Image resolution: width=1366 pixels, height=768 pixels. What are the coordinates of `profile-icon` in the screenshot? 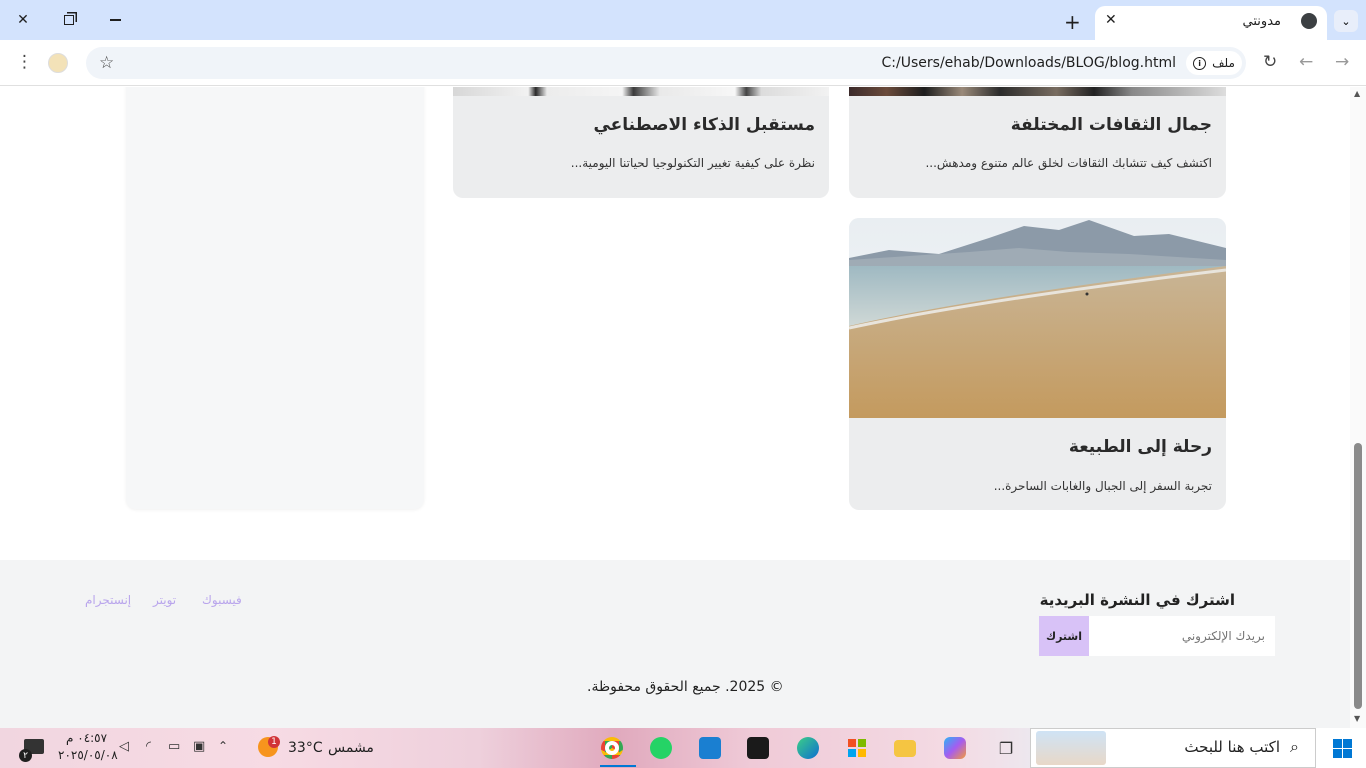 It's located at (58, 63).